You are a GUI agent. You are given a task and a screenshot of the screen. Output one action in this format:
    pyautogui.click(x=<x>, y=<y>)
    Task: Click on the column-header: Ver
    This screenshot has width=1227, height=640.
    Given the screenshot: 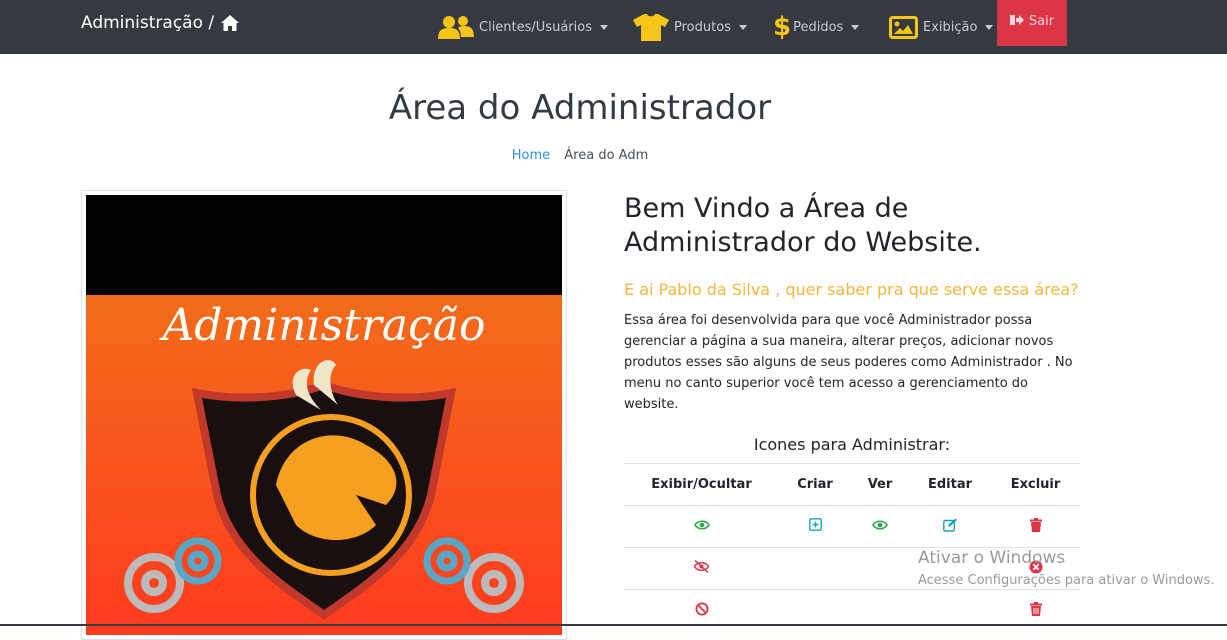 What is the action you would take?
    pyautogui.click(x=880, y=484)
    